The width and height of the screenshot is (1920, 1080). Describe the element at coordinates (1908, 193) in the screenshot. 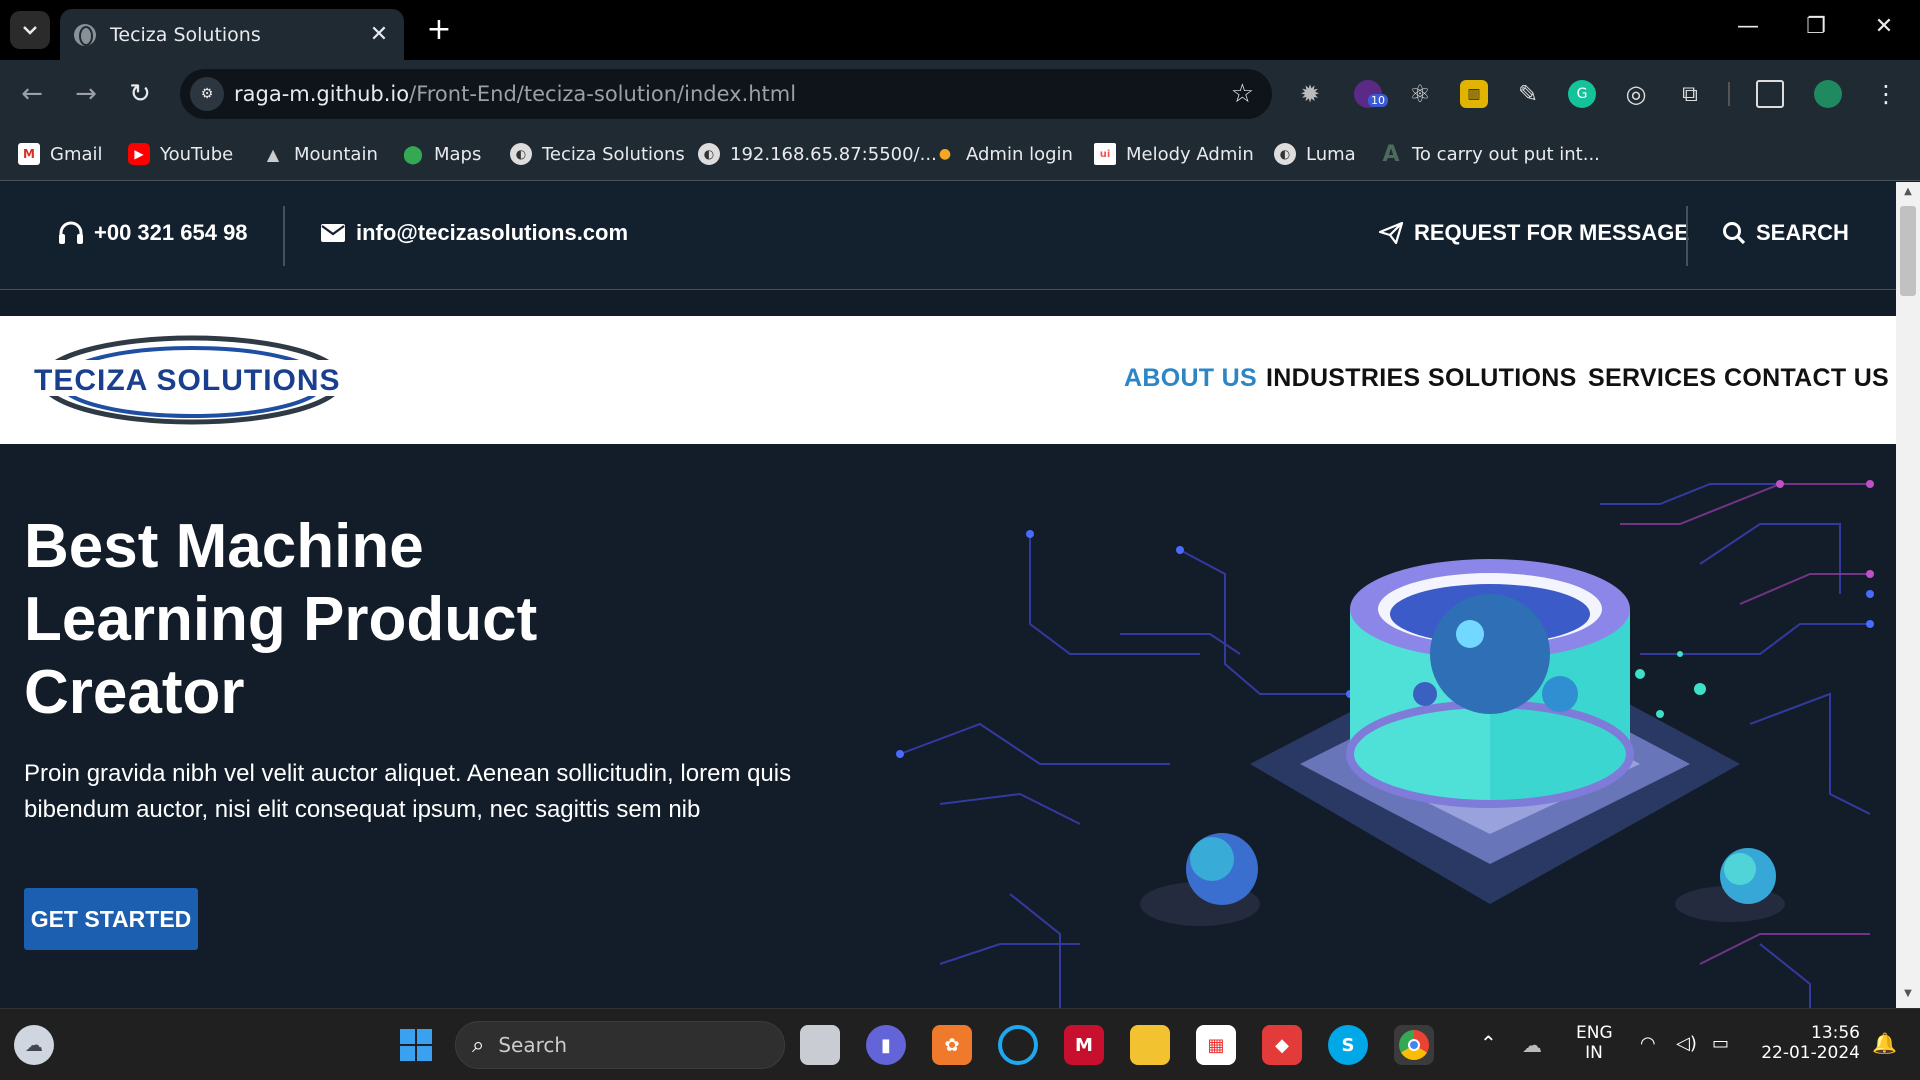

I see `scroll-up-arrow: ▲` at that location.